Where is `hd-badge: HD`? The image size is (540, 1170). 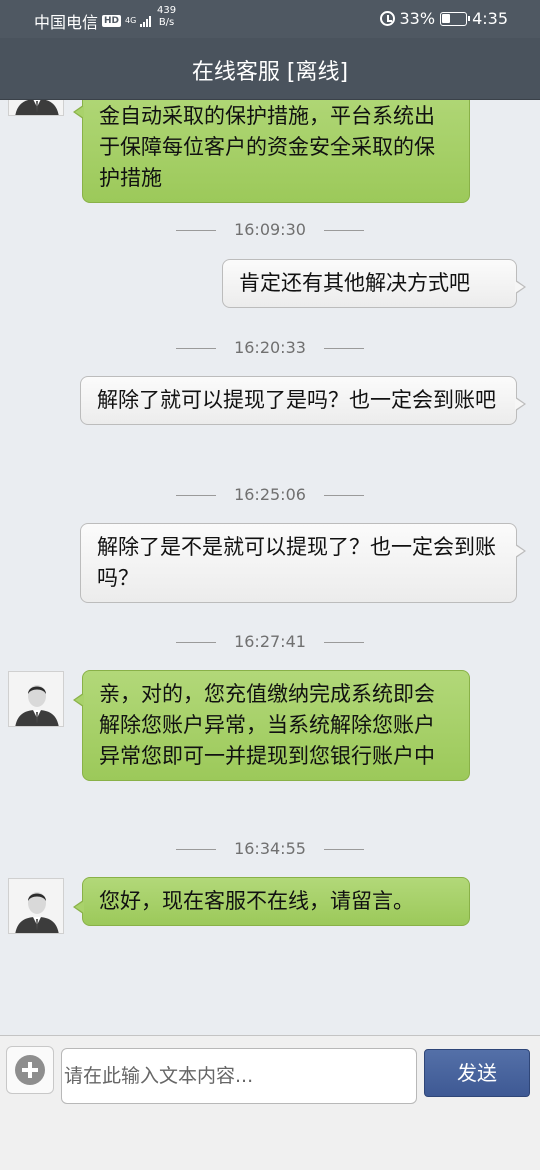
hd-badge: HD is located at coordinates (112, 21).